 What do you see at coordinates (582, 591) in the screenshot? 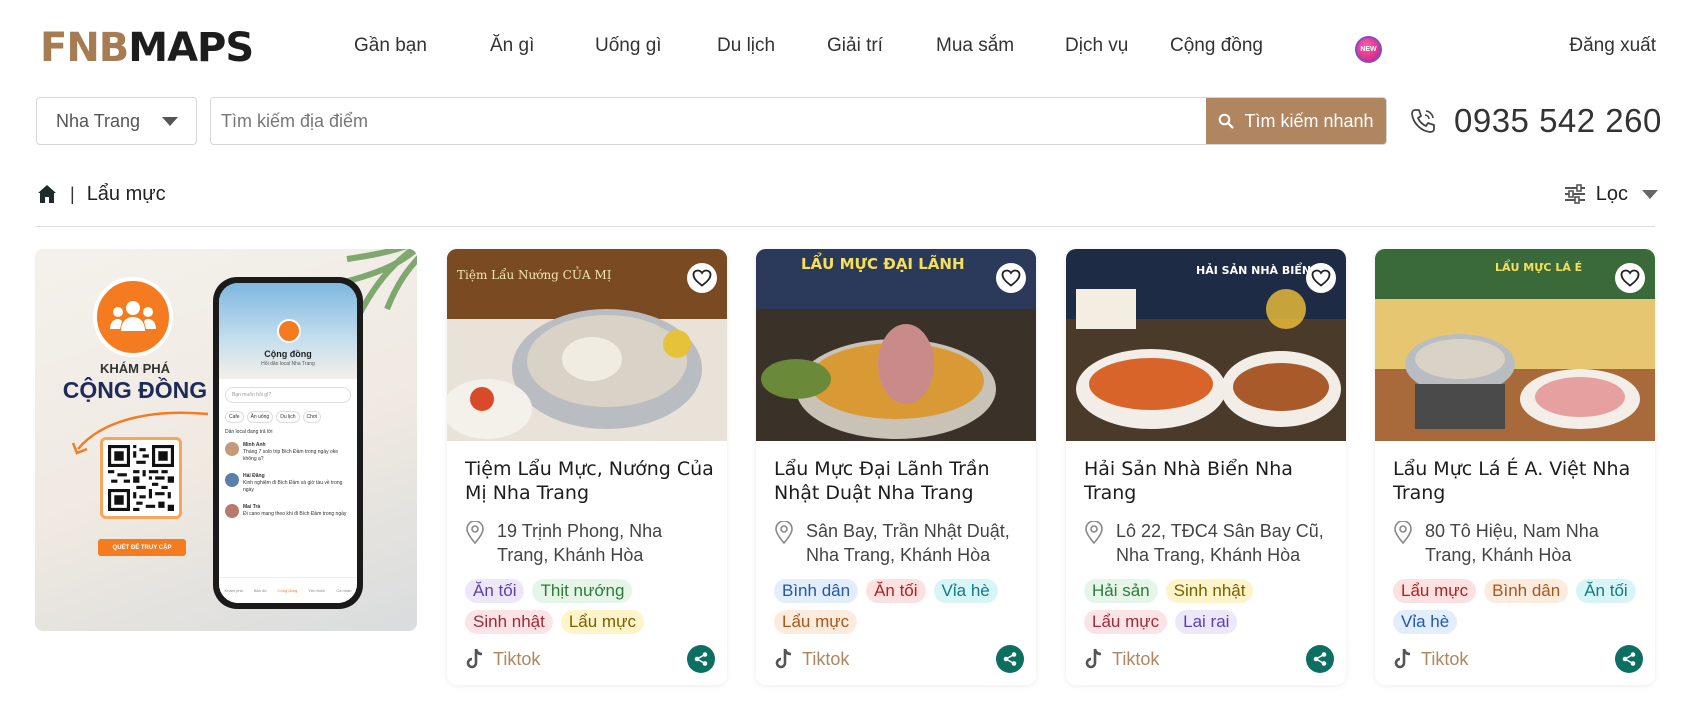
I see `tag: Thịt nướng` at bounding box center [582, 591].